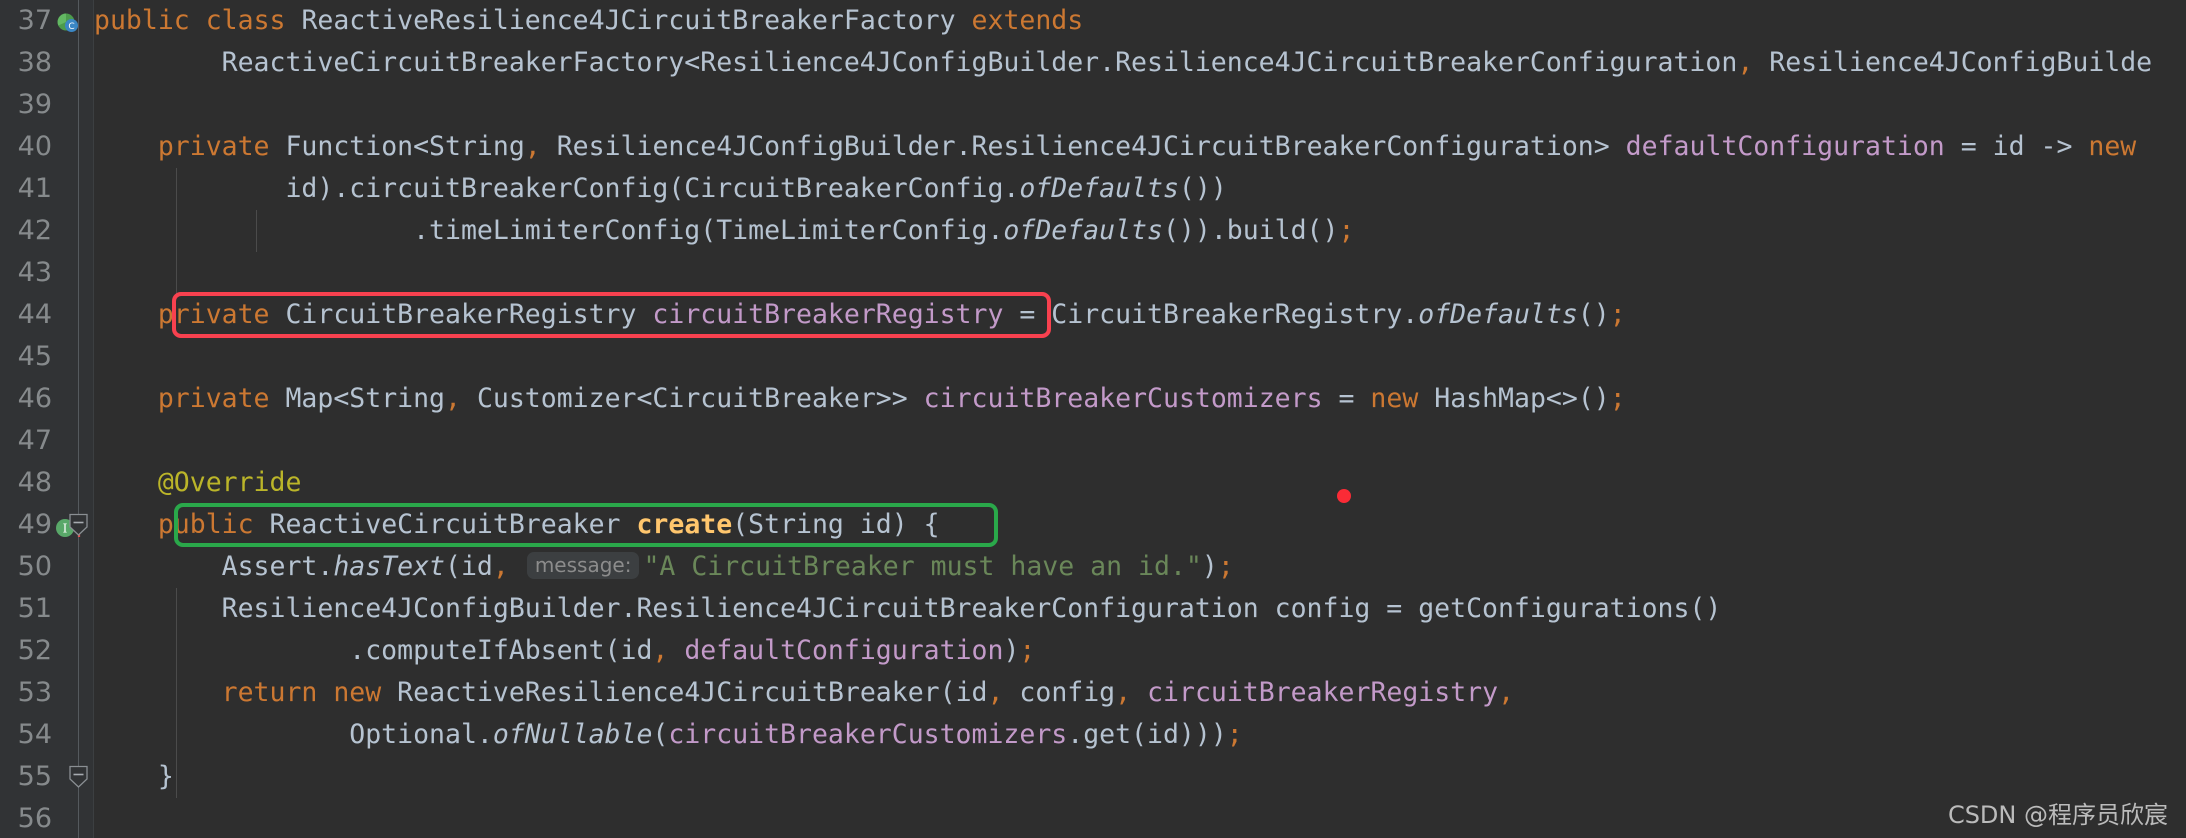  I want to click on svg-text: I, so click(65, 529).